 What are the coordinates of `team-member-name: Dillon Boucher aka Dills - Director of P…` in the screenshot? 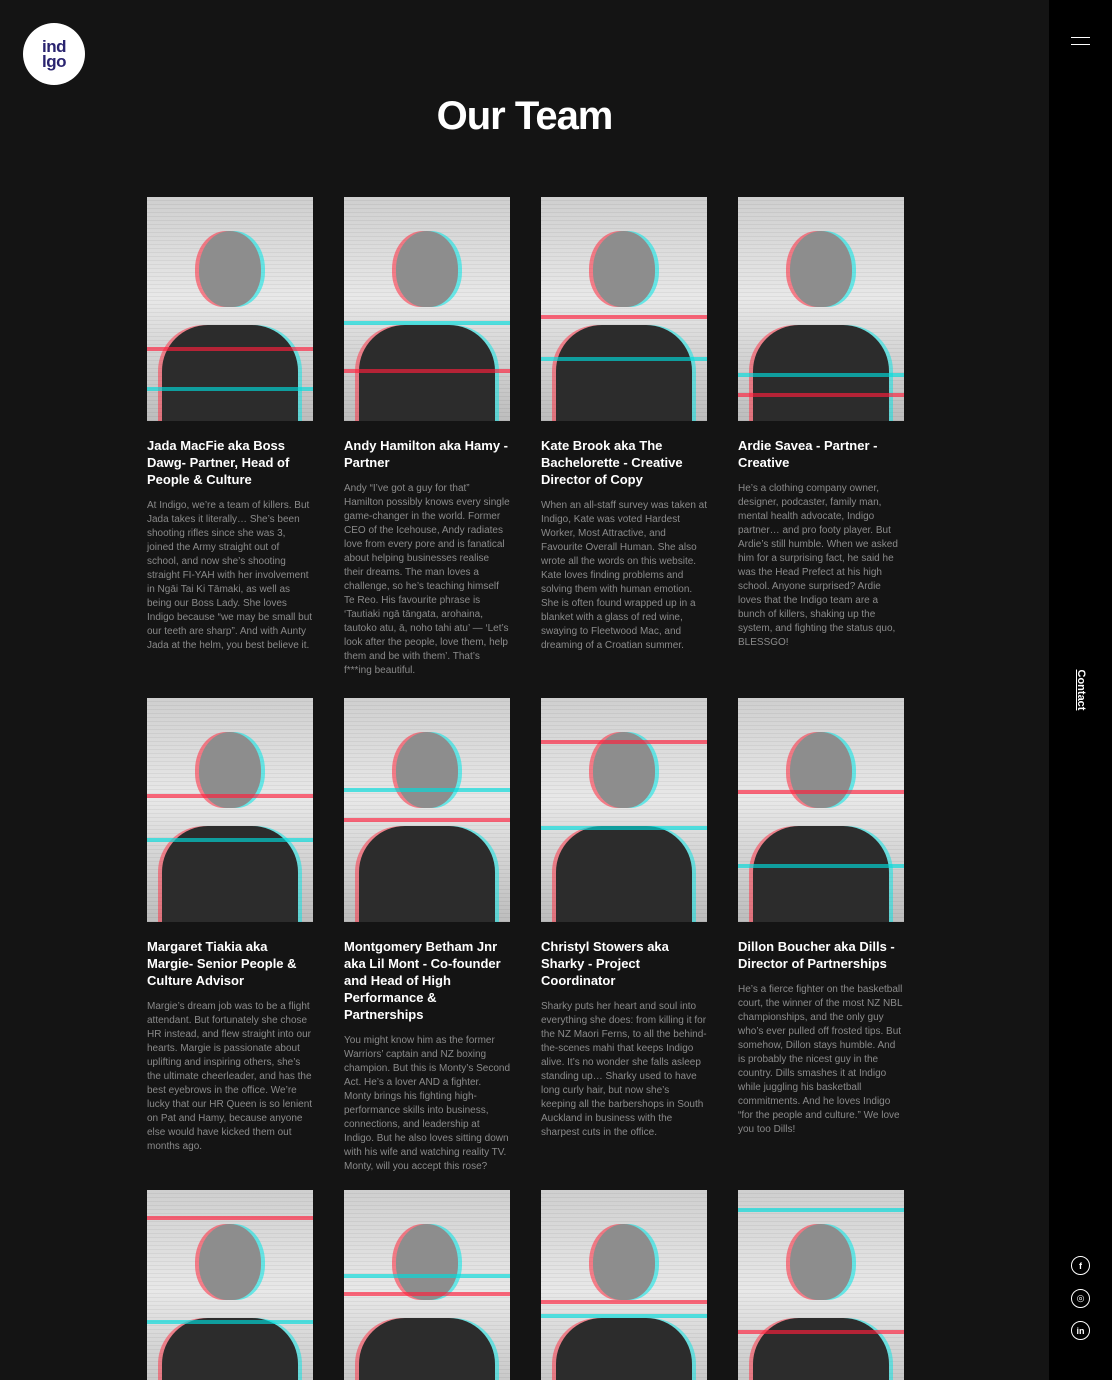 It's located at (816, 955).